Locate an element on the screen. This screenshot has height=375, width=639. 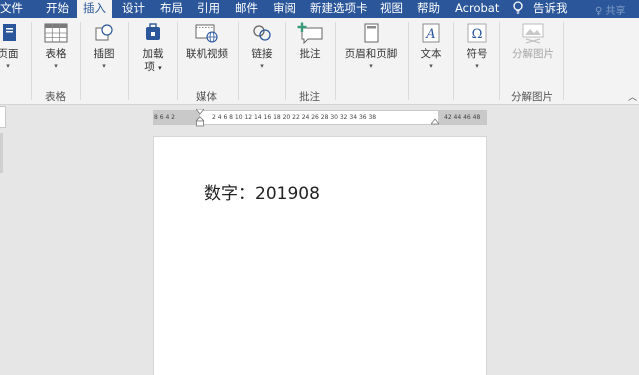
collapse-ribbon-icon: ︿ is located at coordinates (632, 96).